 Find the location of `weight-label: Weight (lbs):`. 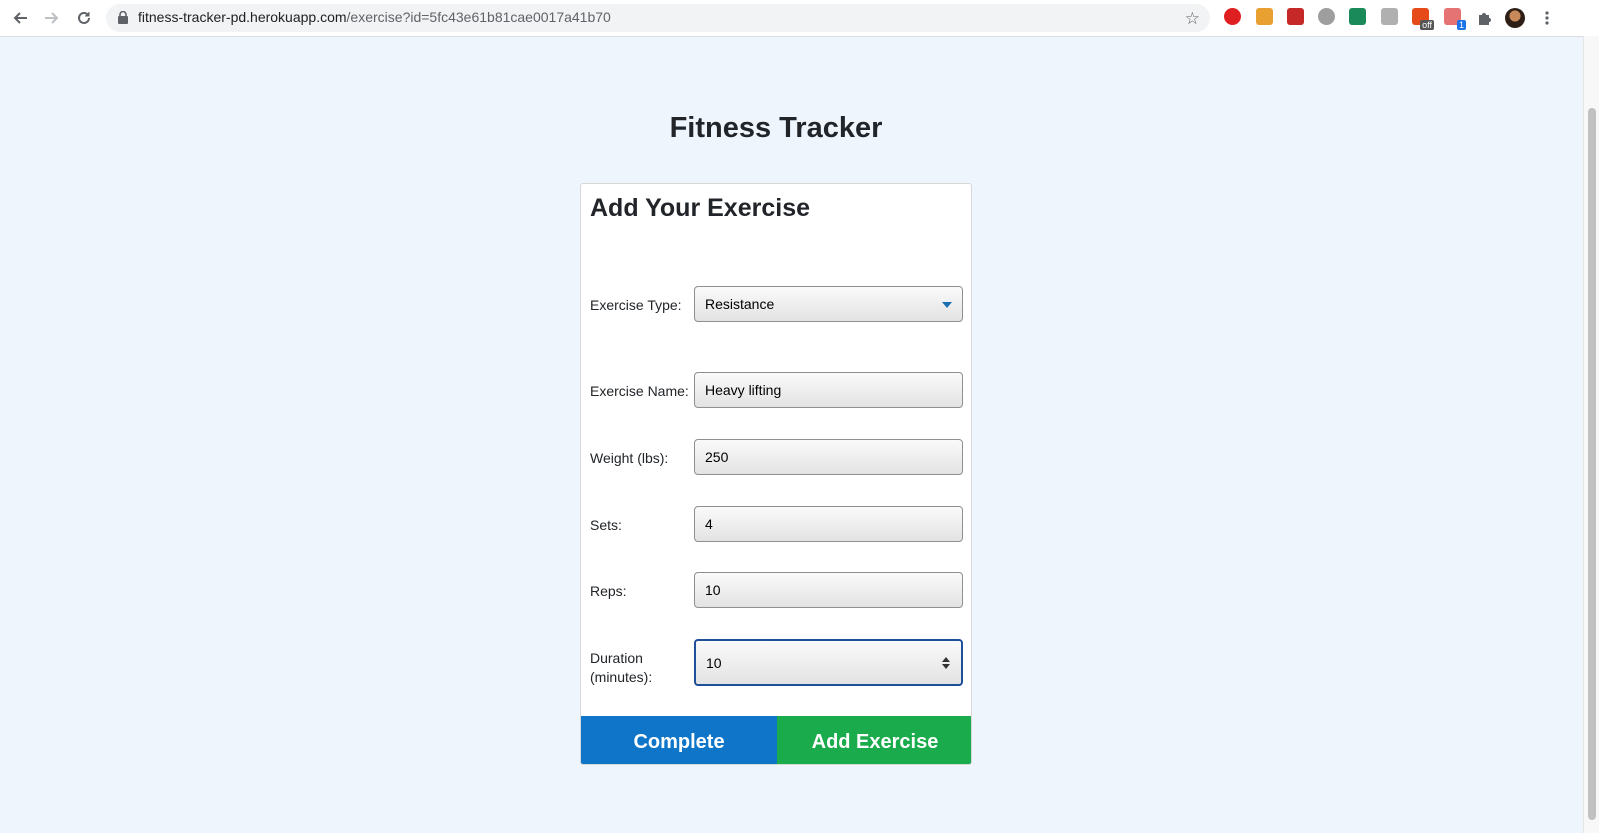

weight-label: Weight (lbs): is located at coordinates (629, 458).